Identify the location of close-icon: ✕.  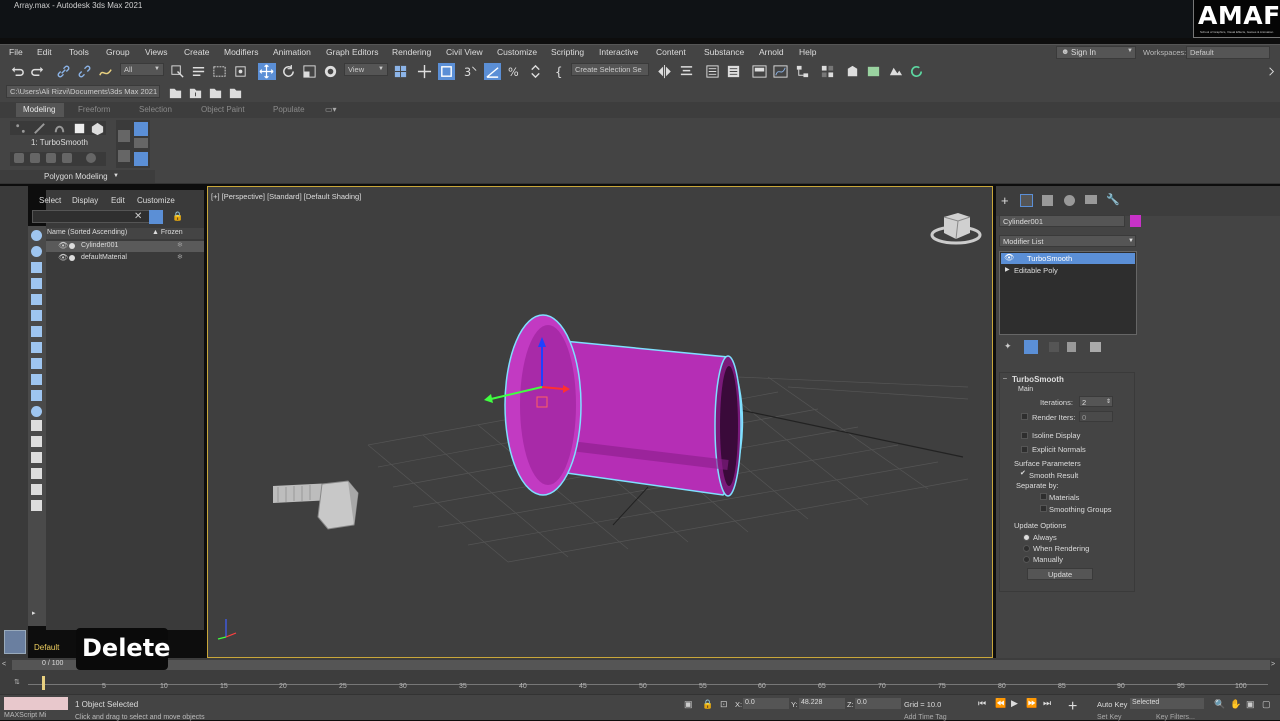
(138, 216).